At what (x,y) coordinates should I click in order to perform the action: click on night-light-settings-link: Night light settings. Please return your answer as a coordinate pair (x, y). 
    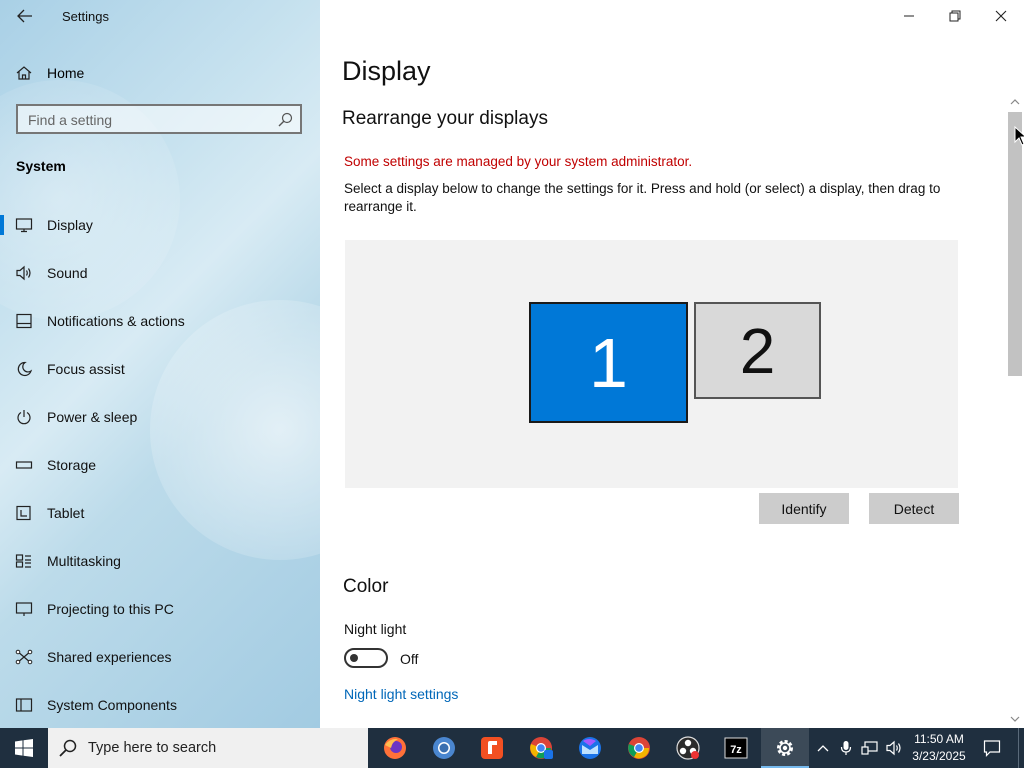
    Looking at the image, I should click on (401, 694).